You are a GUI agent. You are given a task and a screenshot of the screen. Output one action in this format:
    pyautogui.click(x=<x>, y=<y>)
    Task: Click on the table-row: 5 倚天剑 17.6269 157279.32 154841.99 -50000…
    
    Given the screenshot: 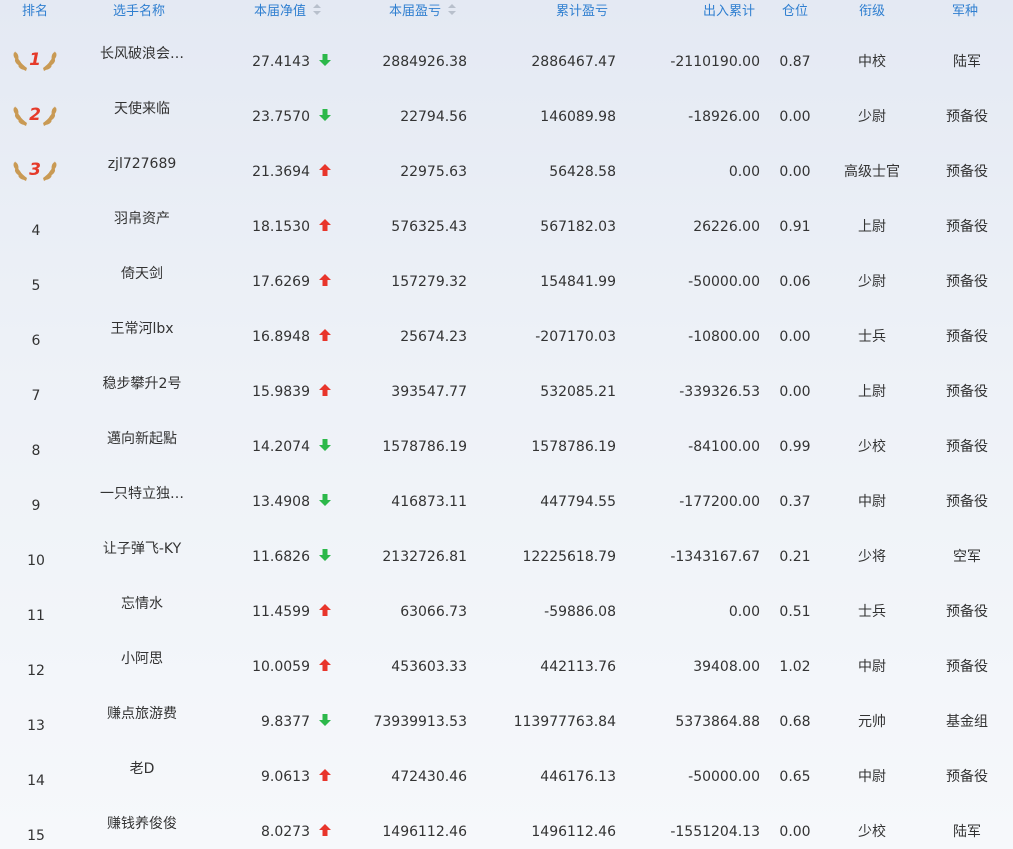 What is the action you would take?
    pyautogui.click(x=506, y=280)
    